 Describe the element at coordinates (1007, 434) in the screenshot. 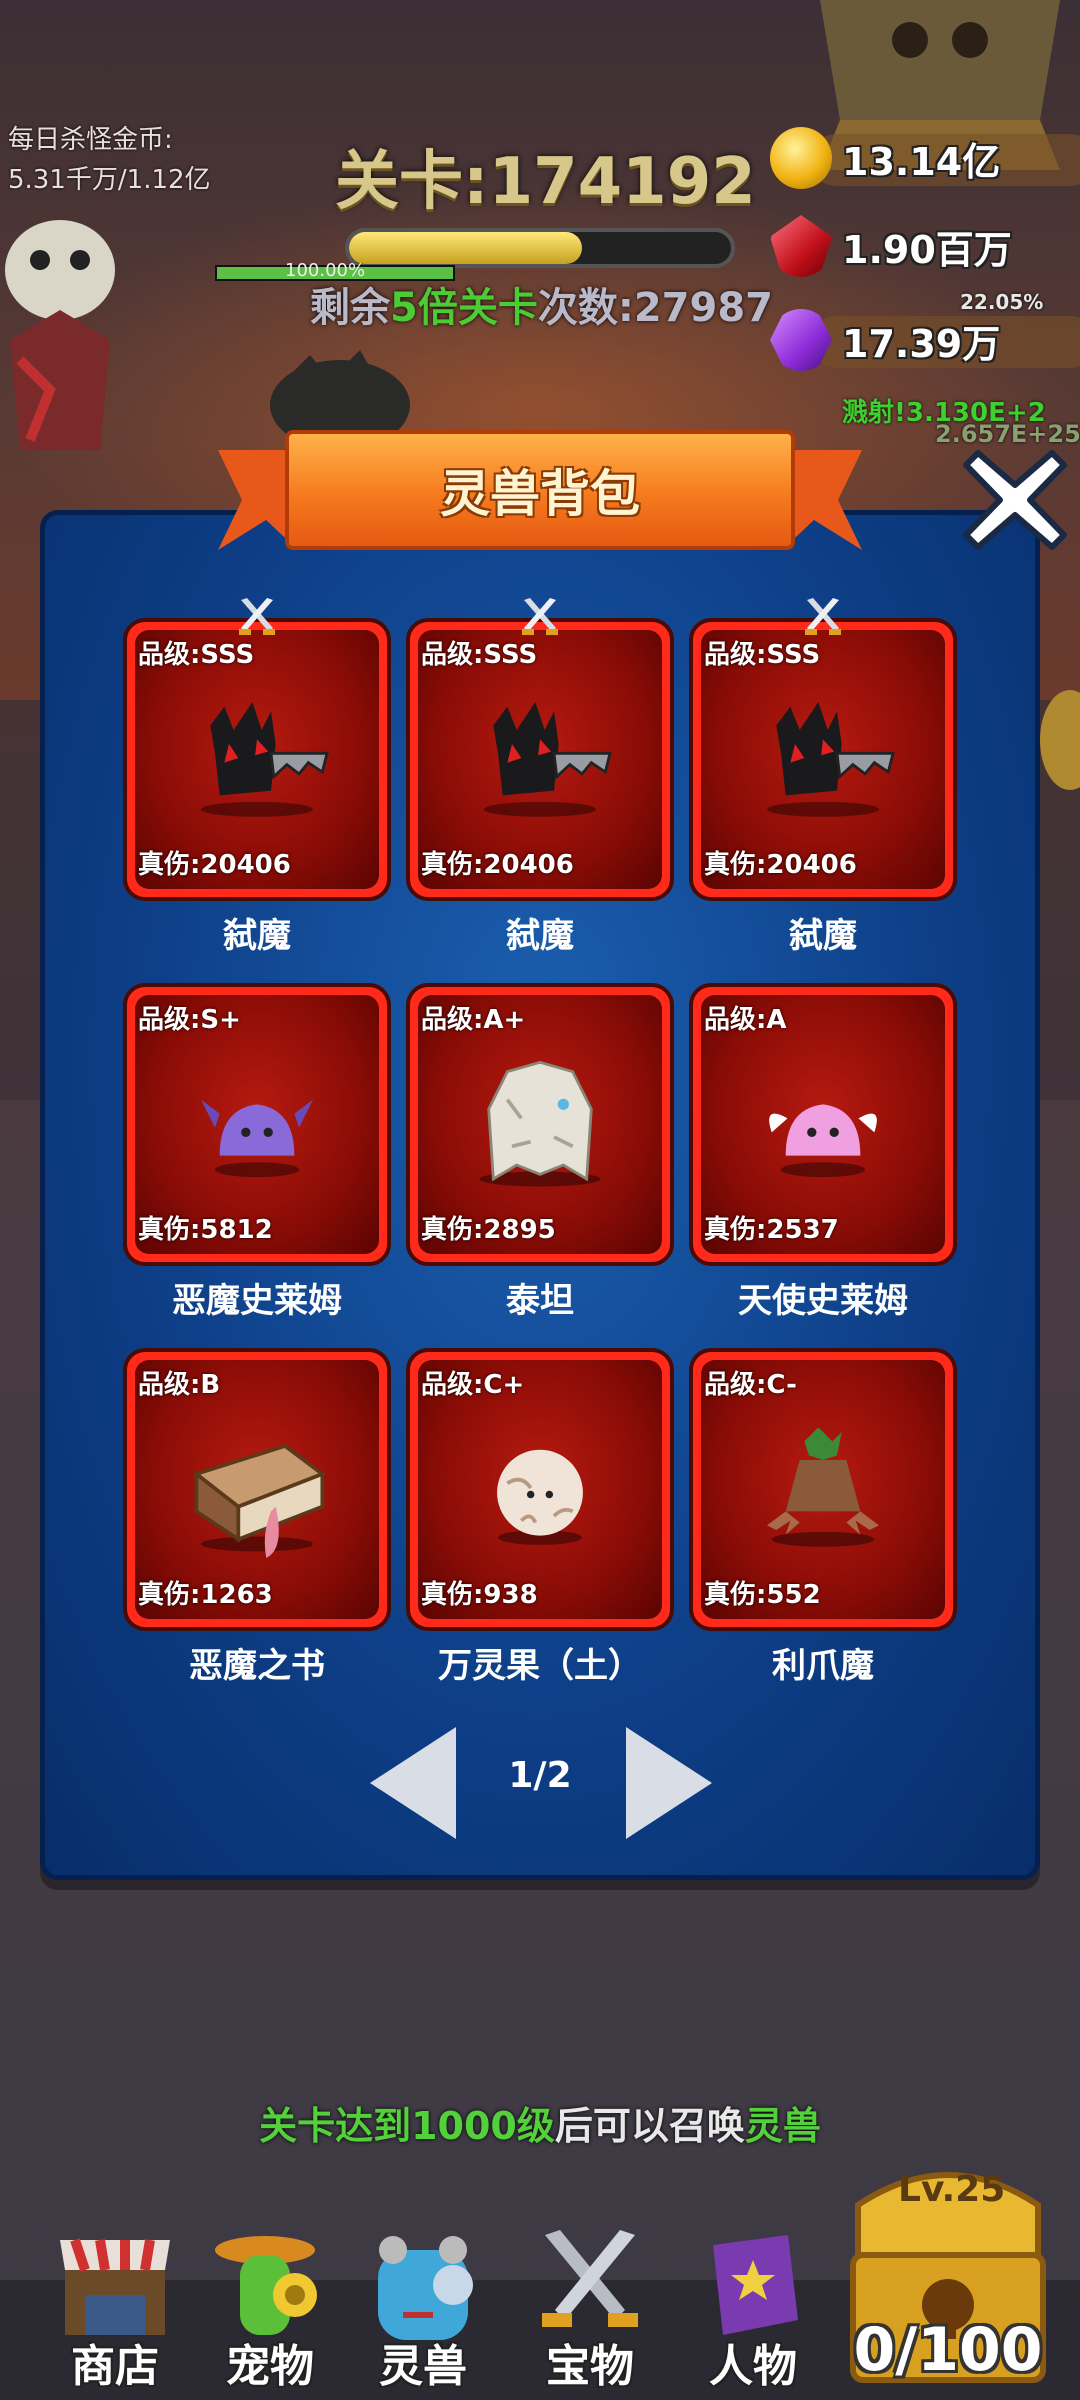

I see `damage-number-text: 2.657E+25` at that location.